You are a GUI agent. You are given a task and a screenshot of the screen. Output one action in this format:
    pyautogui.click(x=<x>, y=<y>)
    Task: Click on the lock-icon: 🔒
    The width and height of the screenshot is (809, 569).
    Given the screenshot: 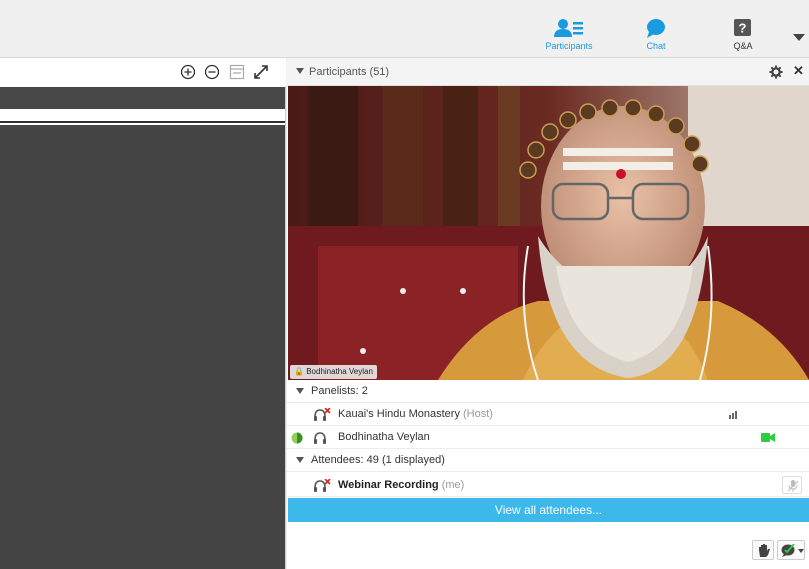 What is the action you would take?
    pyautogui.click(x=299, y=371)
    